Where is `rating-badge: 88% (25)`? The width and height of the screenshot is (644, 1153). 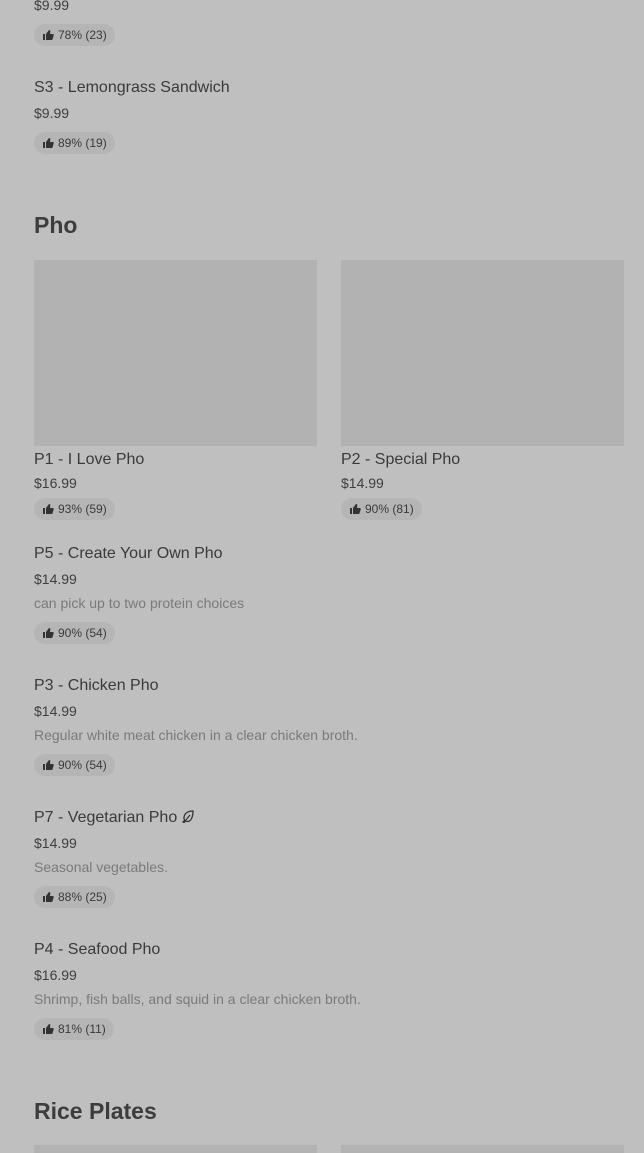
rating-badge: 88% (25) is located at coordinates (74, 897).